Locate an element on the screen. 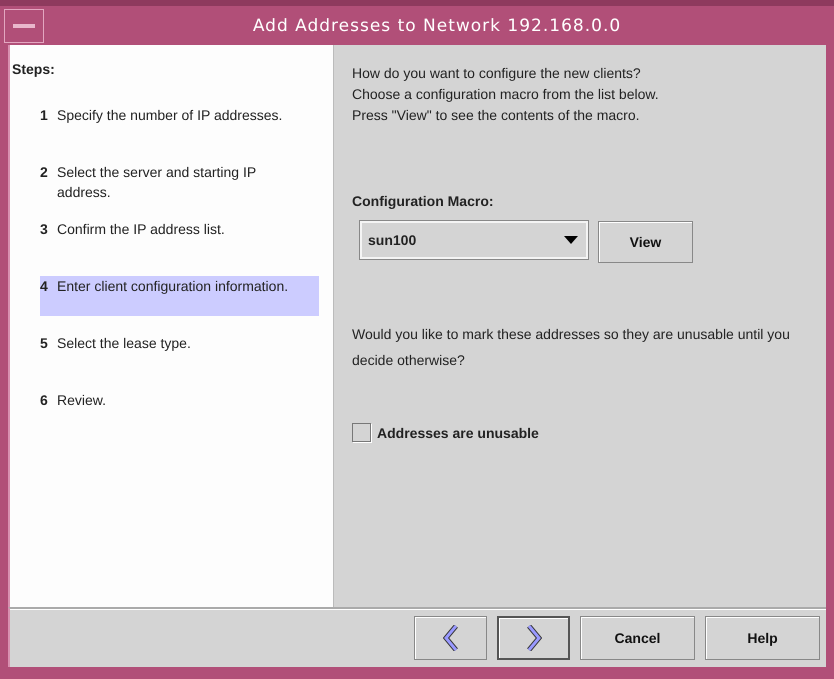  step-item: 2 Select the server and starting IP address. is located at coordinates (148, 182).